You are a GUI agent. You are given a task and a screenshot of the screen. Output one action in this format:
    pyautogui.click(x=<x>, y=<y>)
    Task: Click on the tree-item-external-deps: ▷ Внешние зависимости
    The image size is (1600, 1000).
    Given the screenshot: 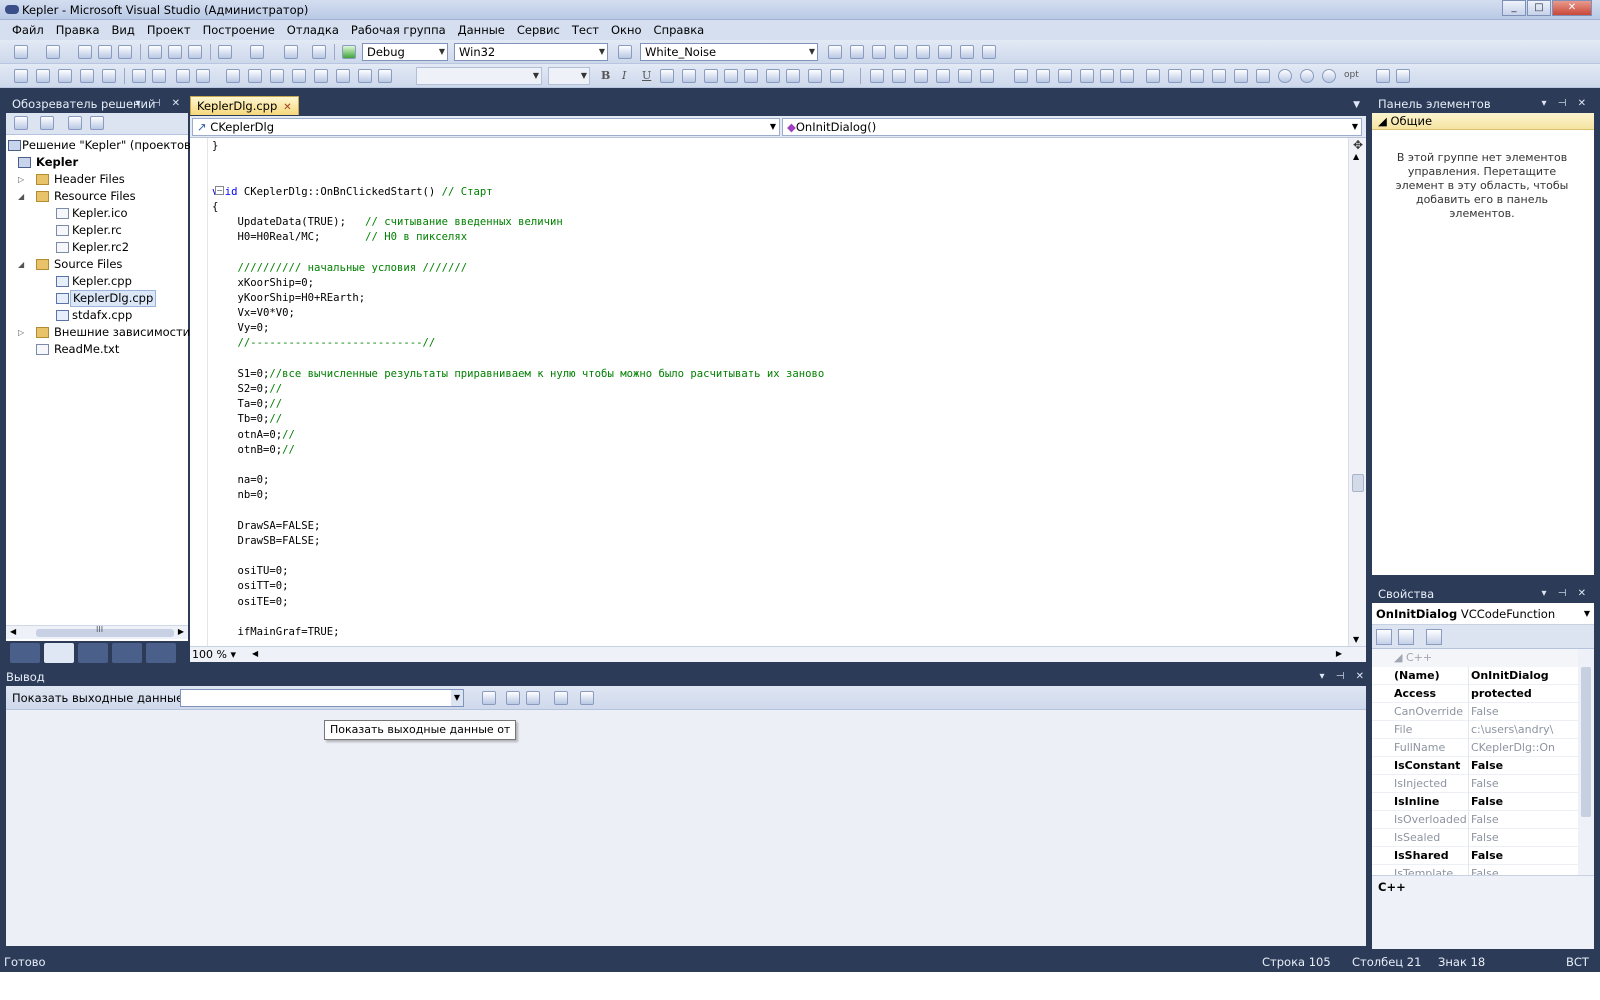 What is the action you would take?
    pyautogui.click(x=98, y=332)
    